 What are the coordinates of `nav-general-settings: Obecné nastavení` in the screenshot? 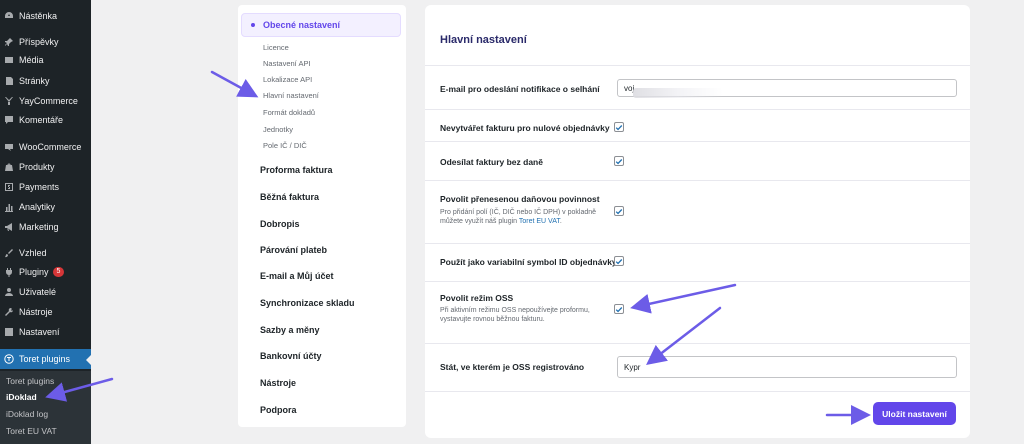 It's located at (321, 25).